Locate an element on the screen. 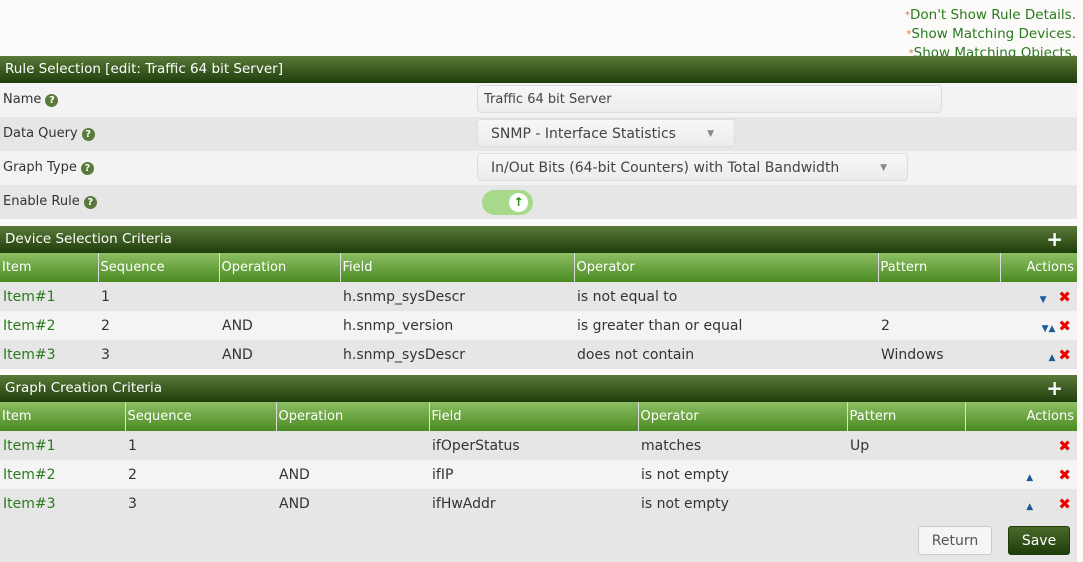  save-button: Save is located at coordinates (1039, 540).